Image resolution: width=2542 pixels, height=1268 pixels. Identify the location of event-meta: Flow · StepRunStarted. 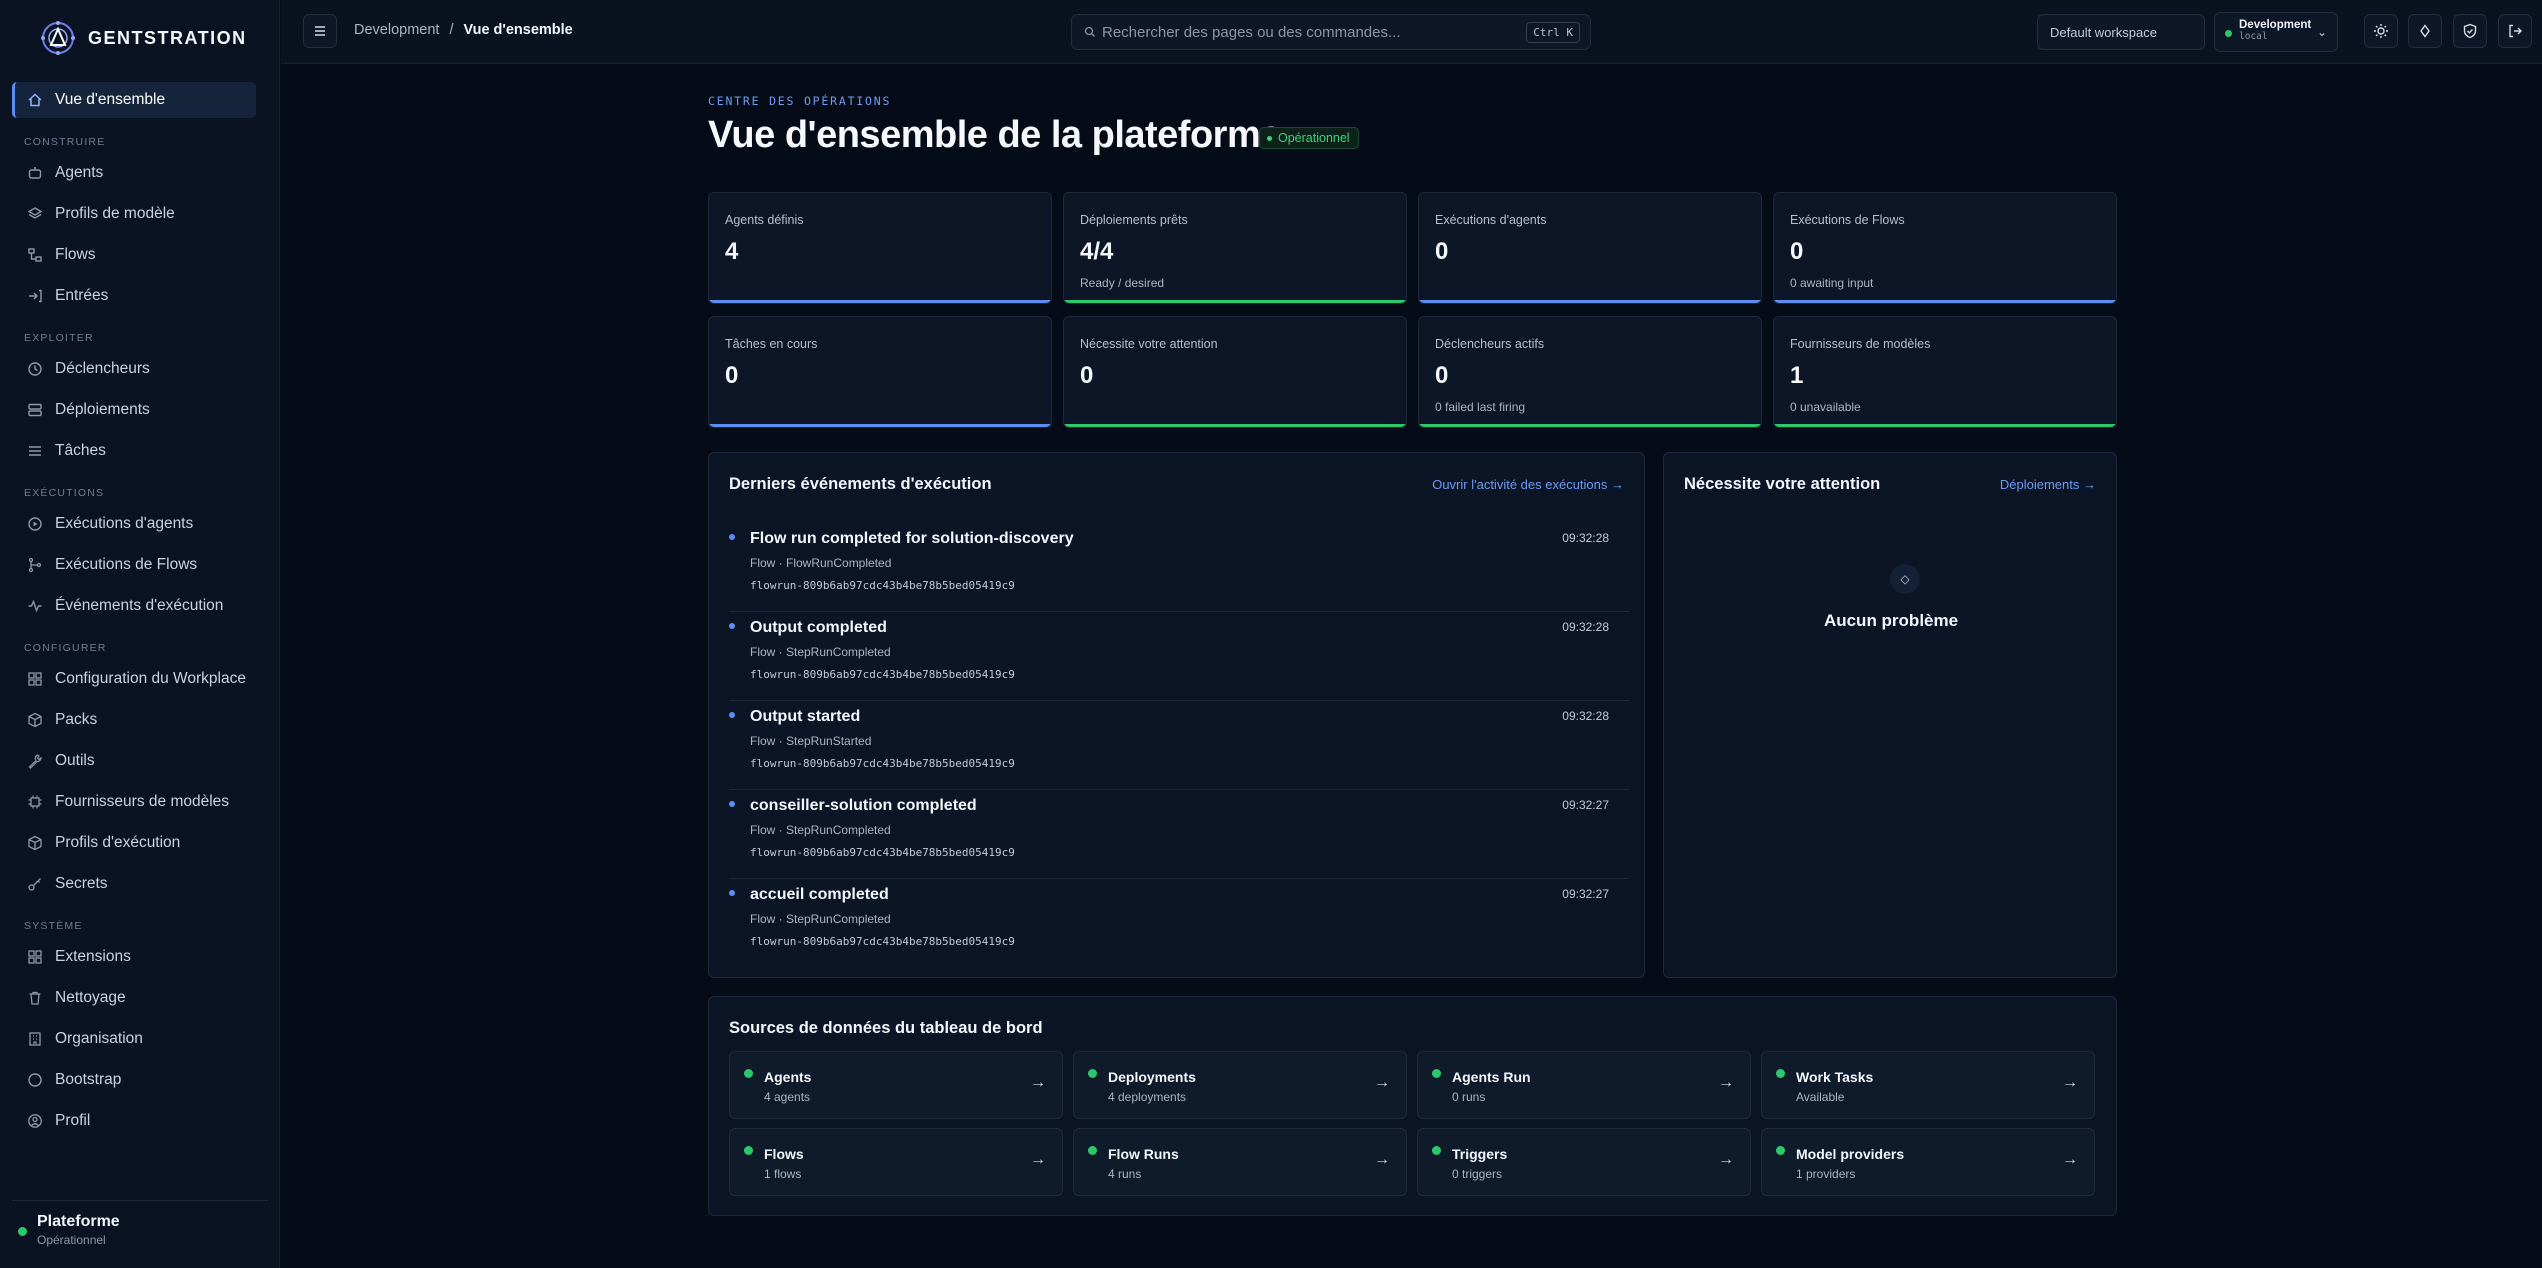
(811, 741).